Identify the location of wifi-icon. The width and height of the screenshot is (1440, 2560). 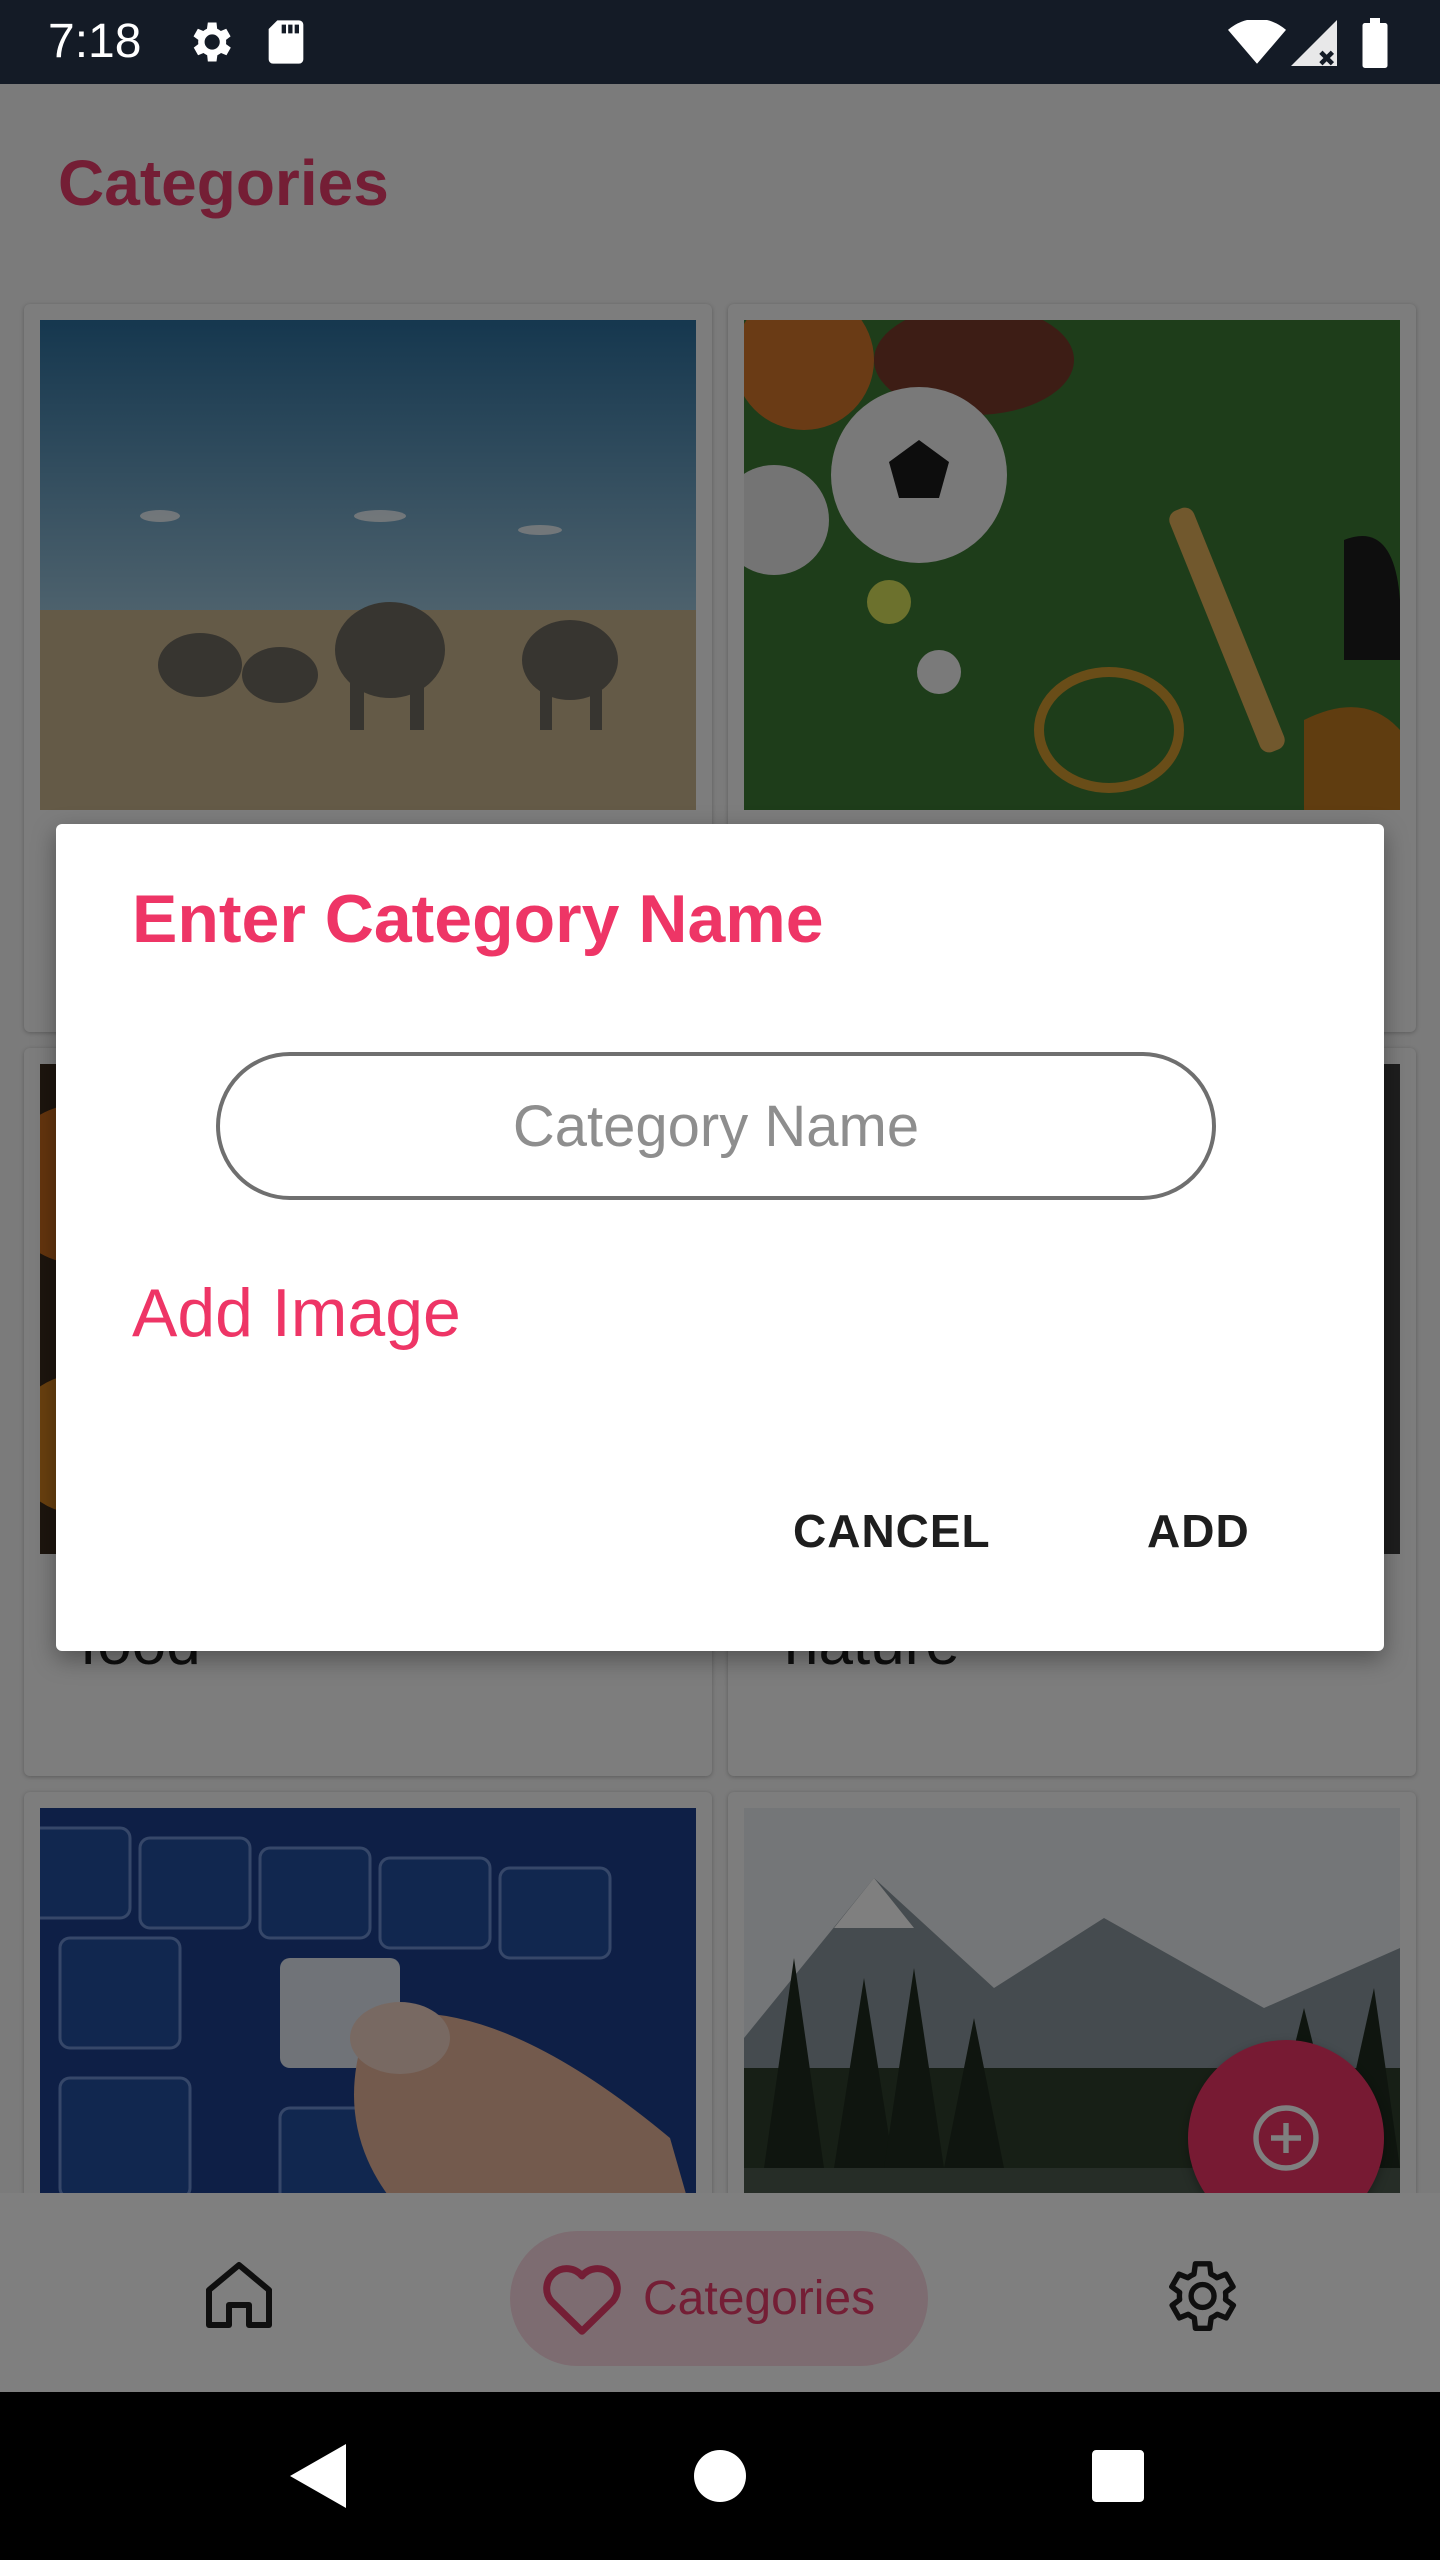
(1257, 43).